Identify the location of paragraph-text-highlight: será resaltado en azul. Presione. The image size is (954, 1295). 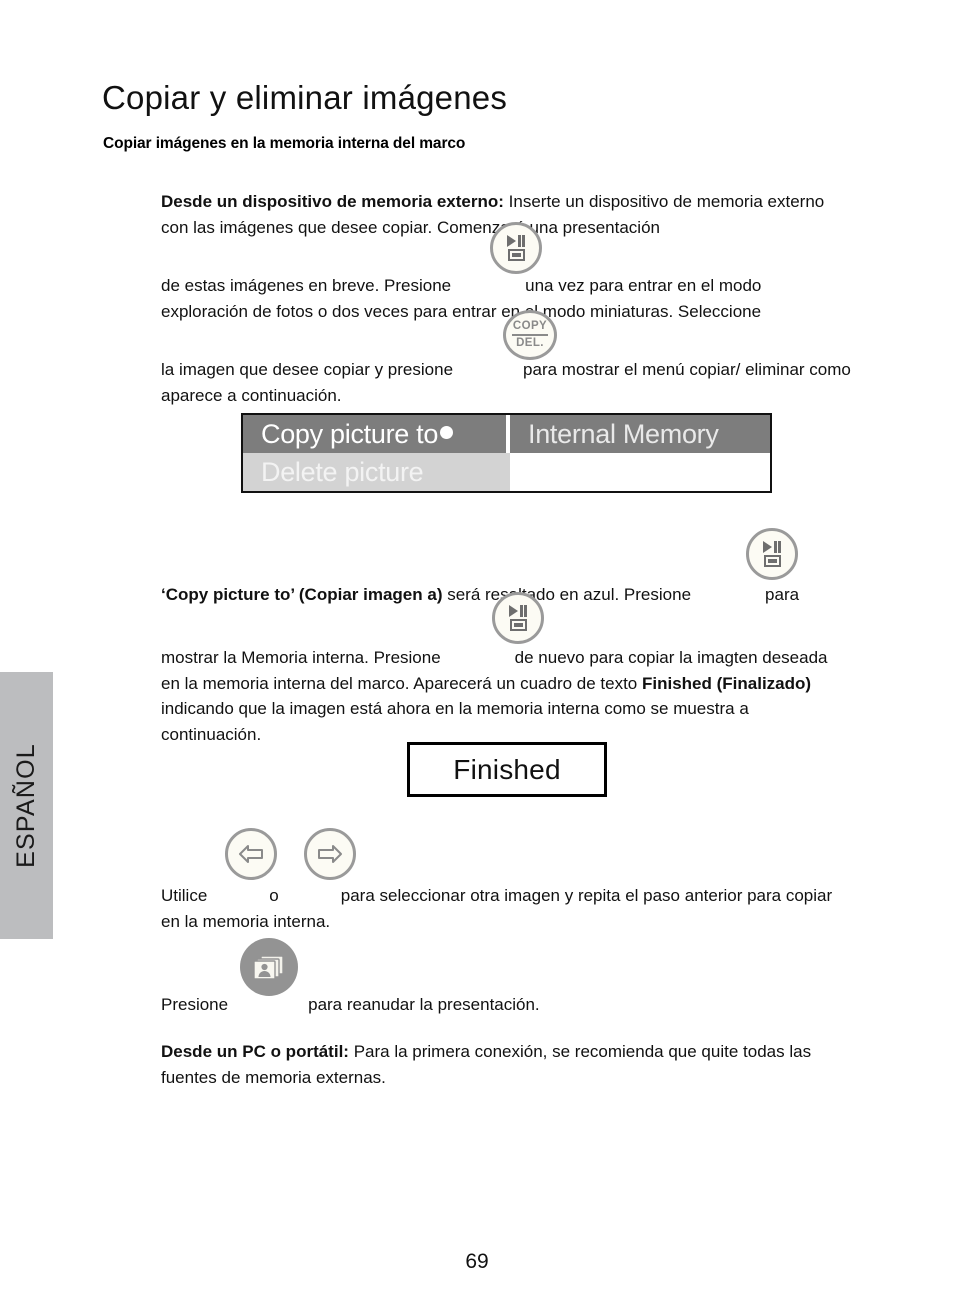
(567, 594).